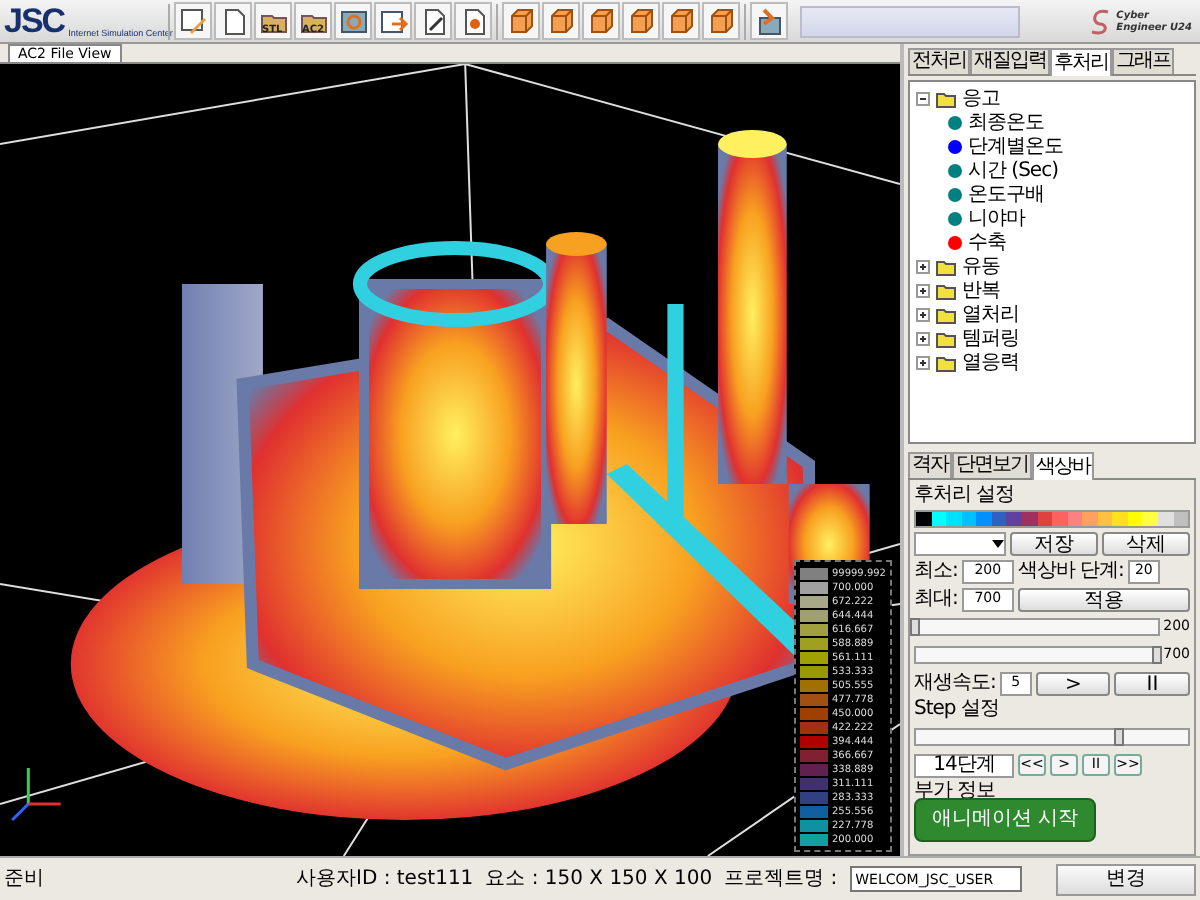  I want to click on project-label: 프로젝트명 :, so click(781, 879).